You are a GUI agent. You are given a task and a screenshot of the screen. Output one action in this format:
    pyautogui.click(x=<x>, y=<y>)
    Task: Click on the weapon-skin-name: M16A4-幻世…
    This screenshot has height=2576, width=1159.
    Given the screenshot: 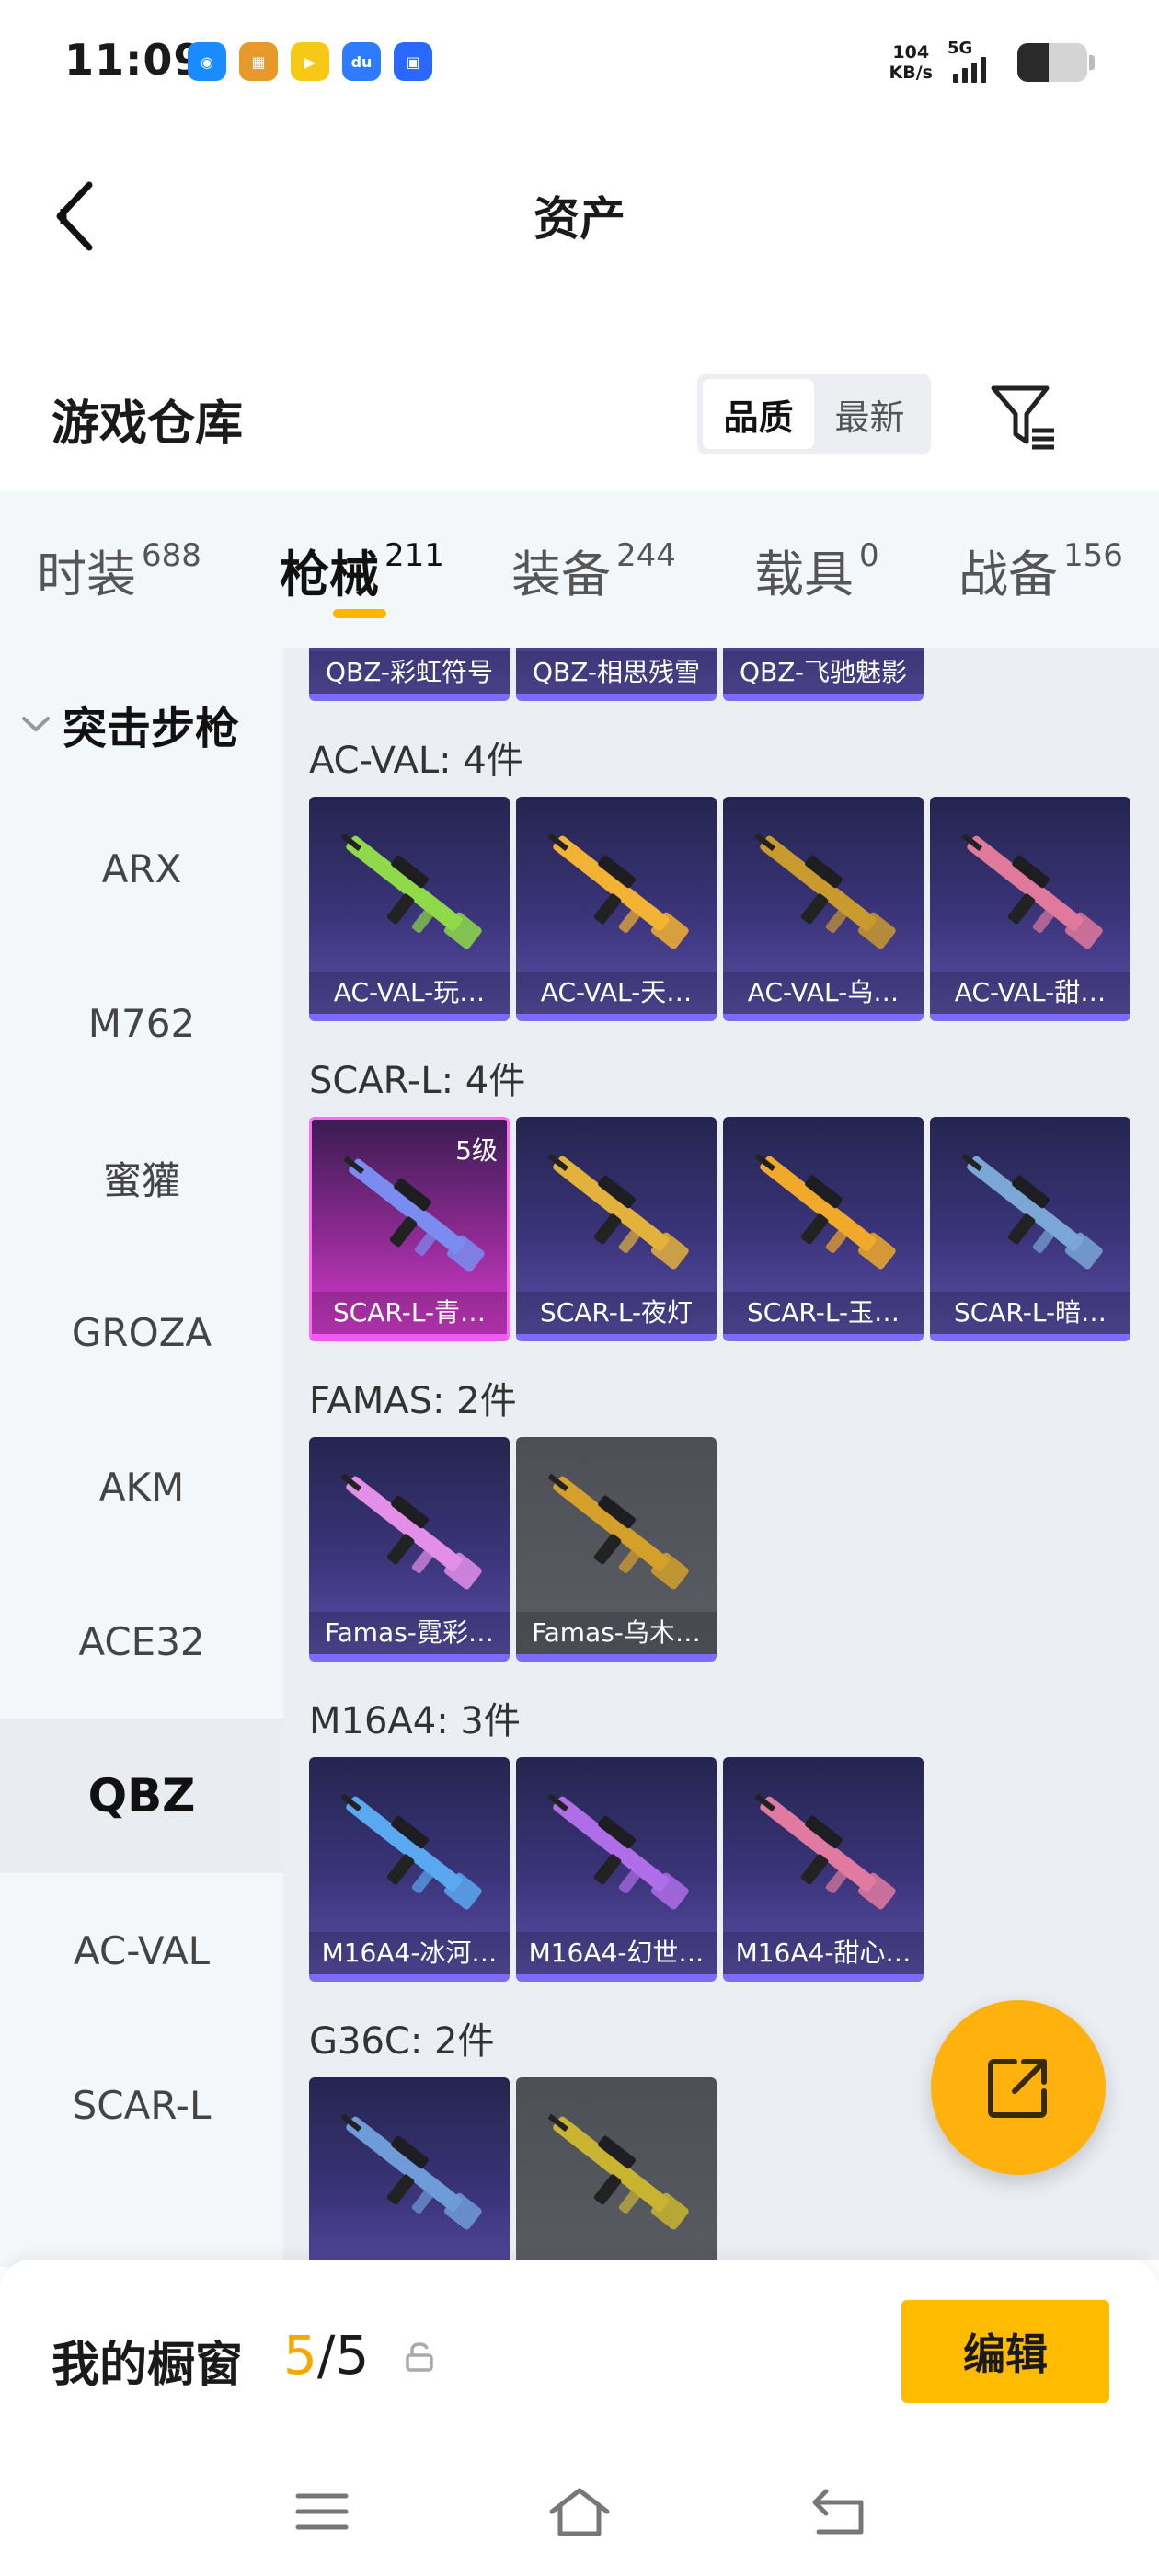 What is the action you would take?
    pyautogui.click(x=616, y=1953)
    